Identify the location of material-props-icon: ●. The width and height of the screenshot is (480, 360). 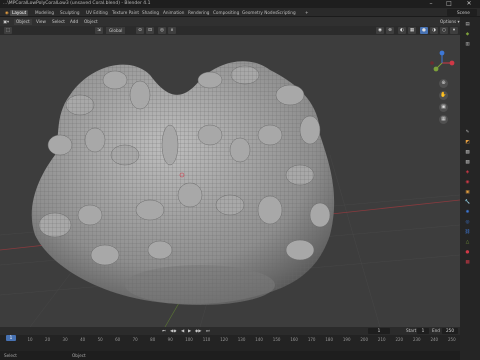
(467, 252).